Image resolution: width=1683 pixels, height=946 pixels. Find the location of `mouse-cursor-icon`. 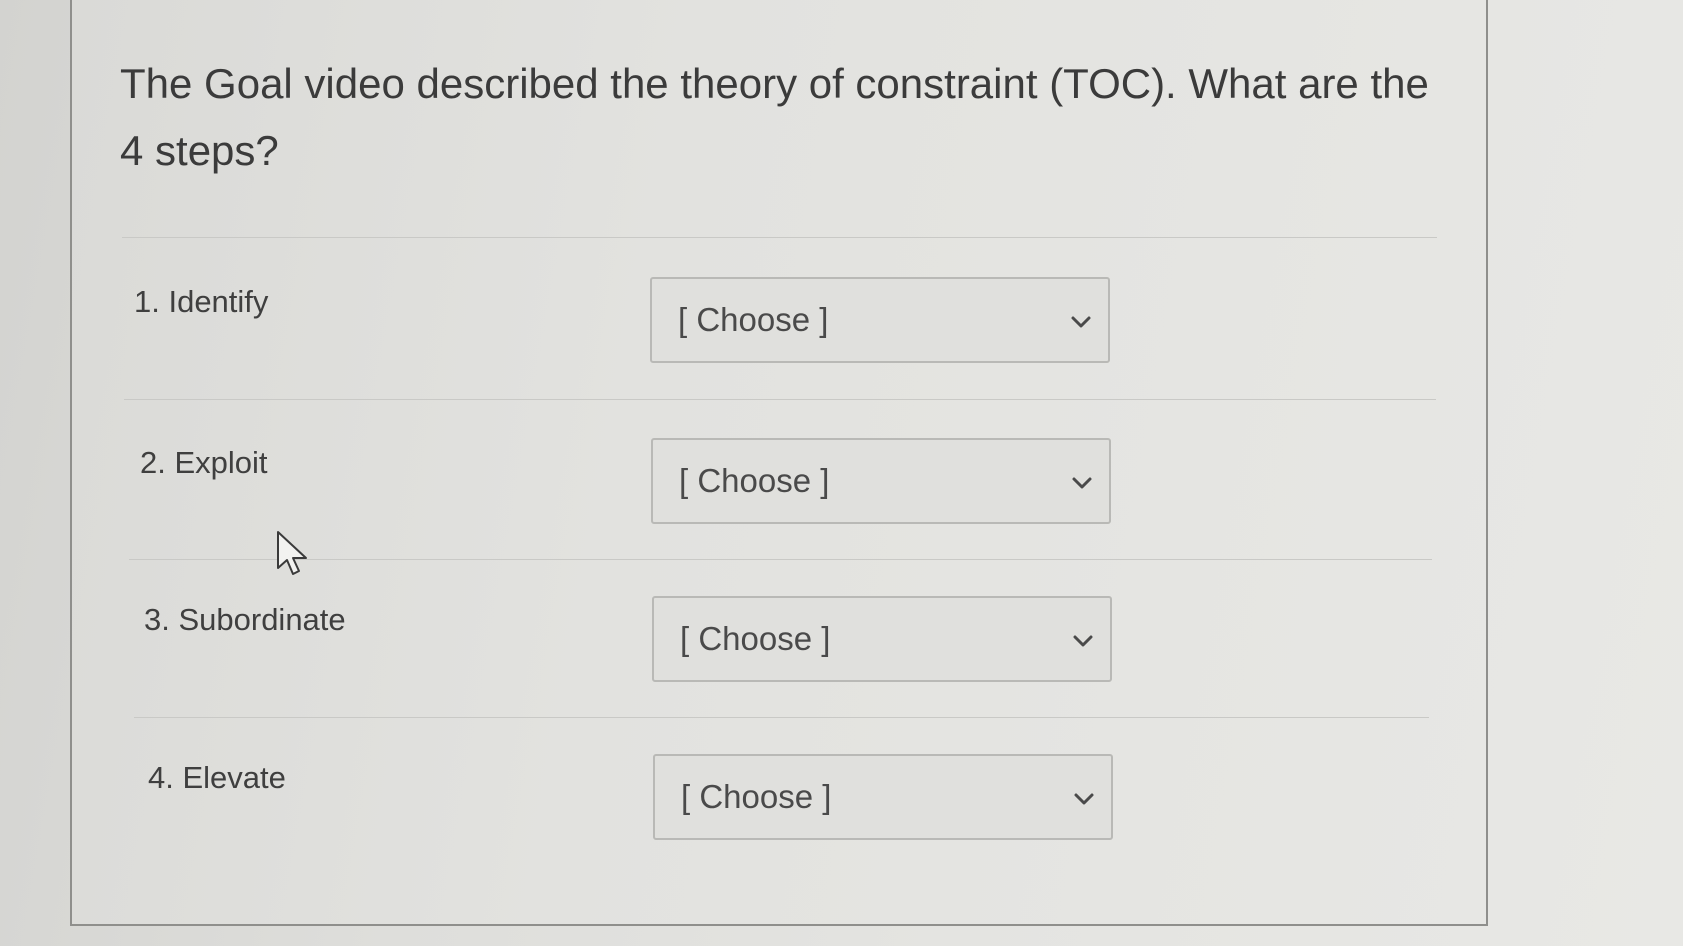

mouse-cursor-icon is located at coordinates (292, 553).